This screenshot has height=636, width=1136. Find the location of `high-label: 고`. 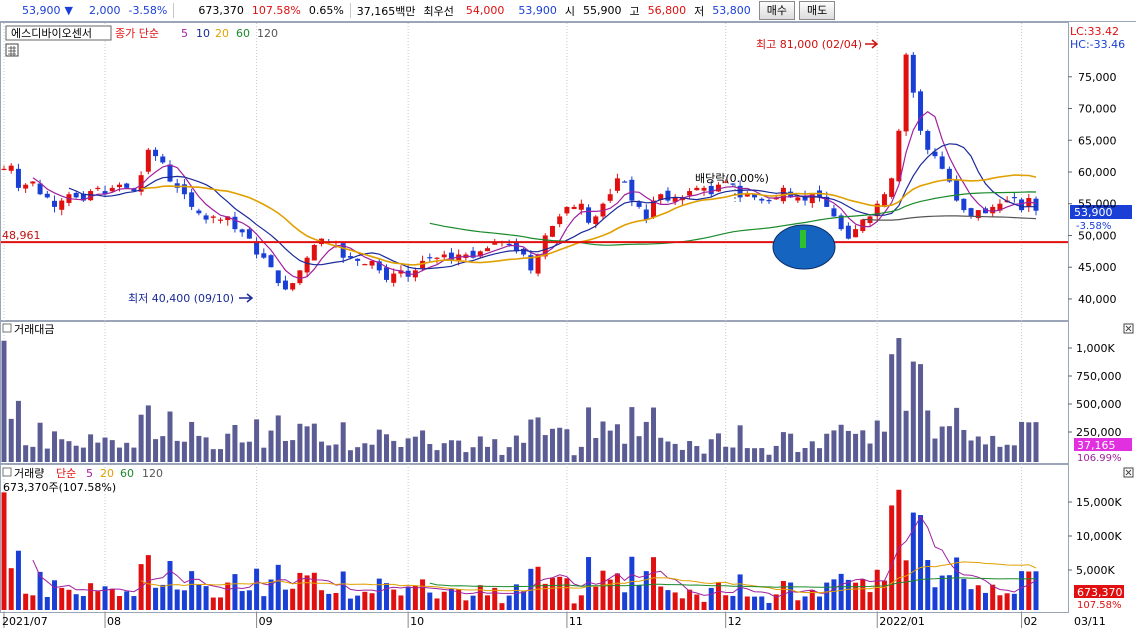

high-label: 고 is located at coordinates (634, 11).